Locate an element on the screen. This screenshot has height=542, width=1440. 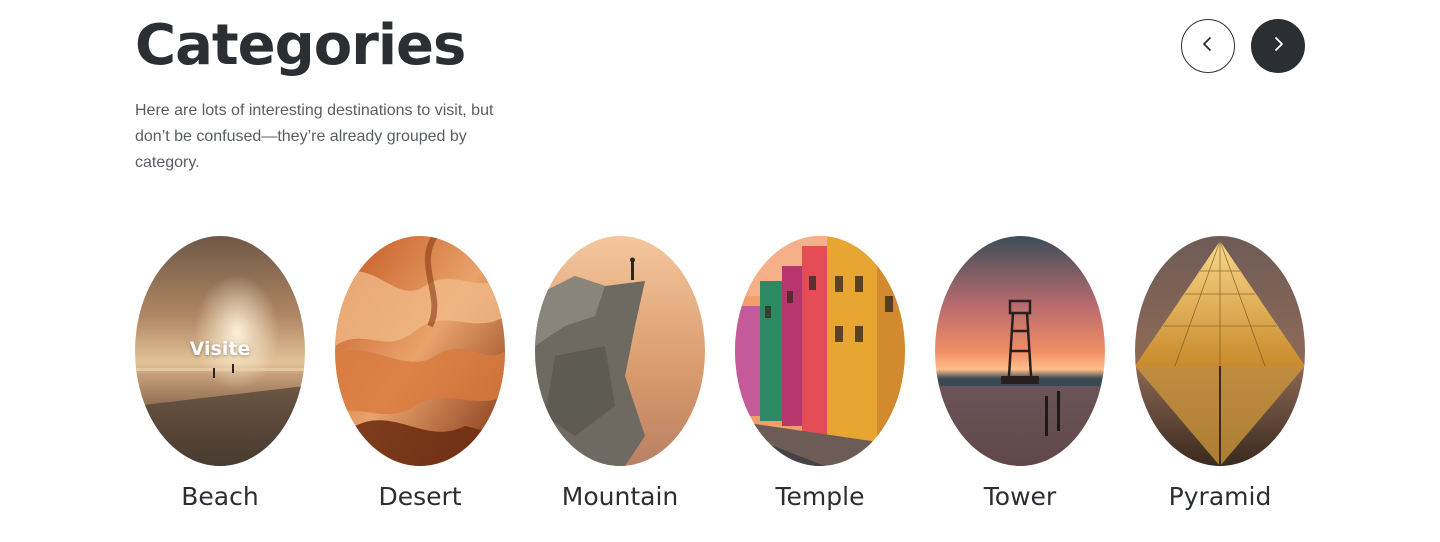
category-label-beach: Beach is located at coordinates (220, 496).